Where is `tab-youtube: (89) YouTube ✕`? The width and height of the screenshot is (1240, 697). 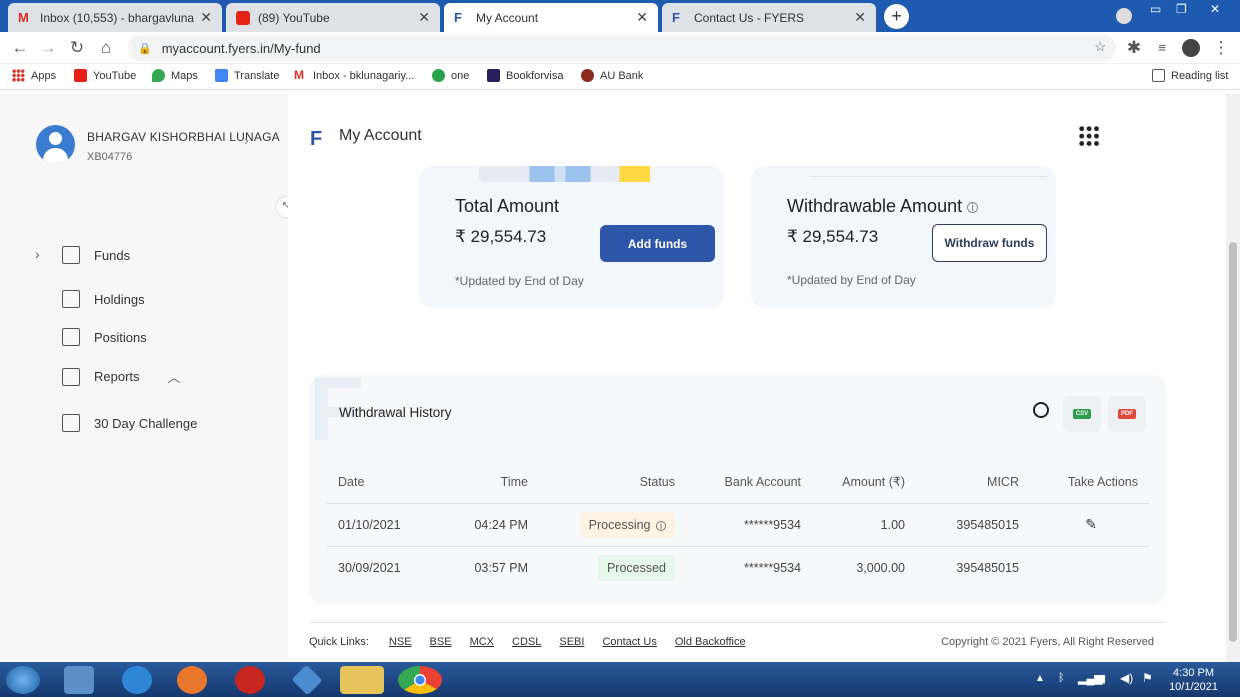
tab-youtube: (89) YouTube ✕ is located at coordinates (333, 17).